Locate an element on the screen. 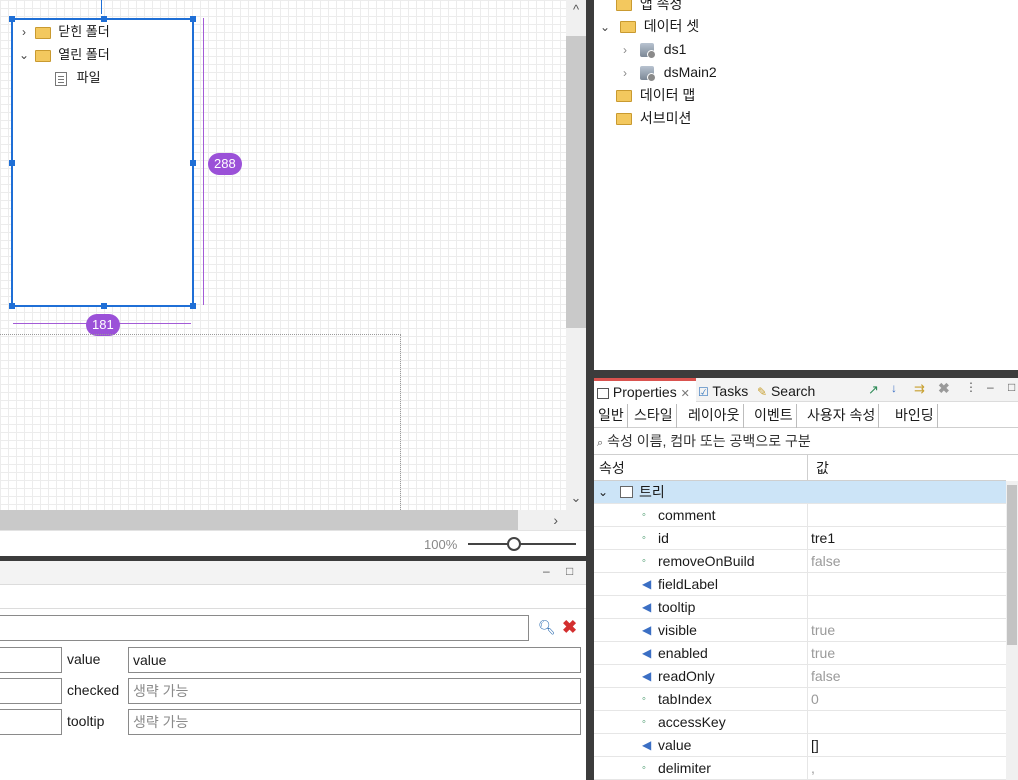  cat-tab-style: 스타일 is located at coordinates (654, 416).